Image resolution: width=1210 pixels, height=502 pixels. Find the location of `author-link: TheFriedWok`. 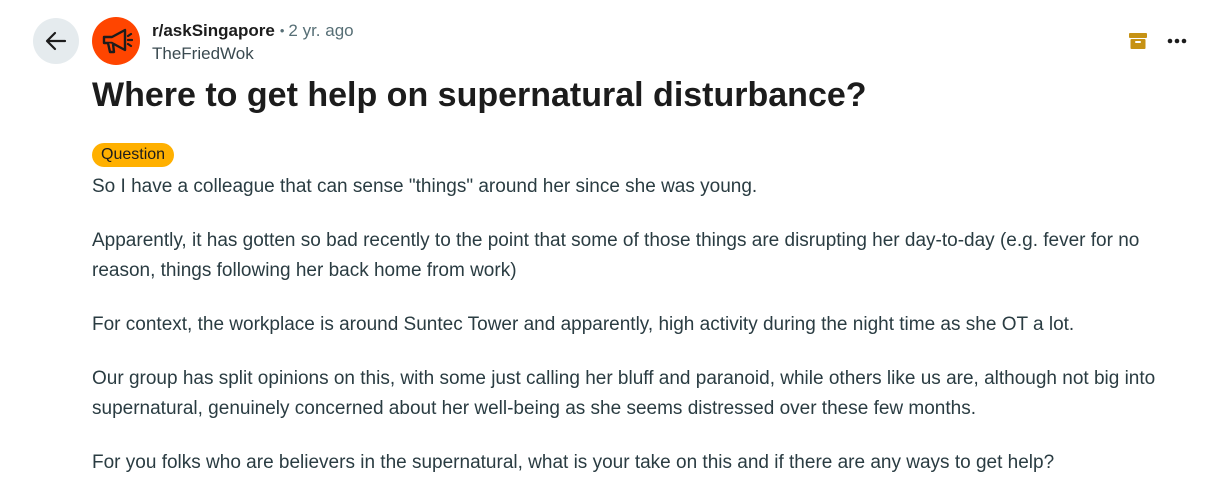

author-link: TheFriedWok is located at coordinates (203, 54).